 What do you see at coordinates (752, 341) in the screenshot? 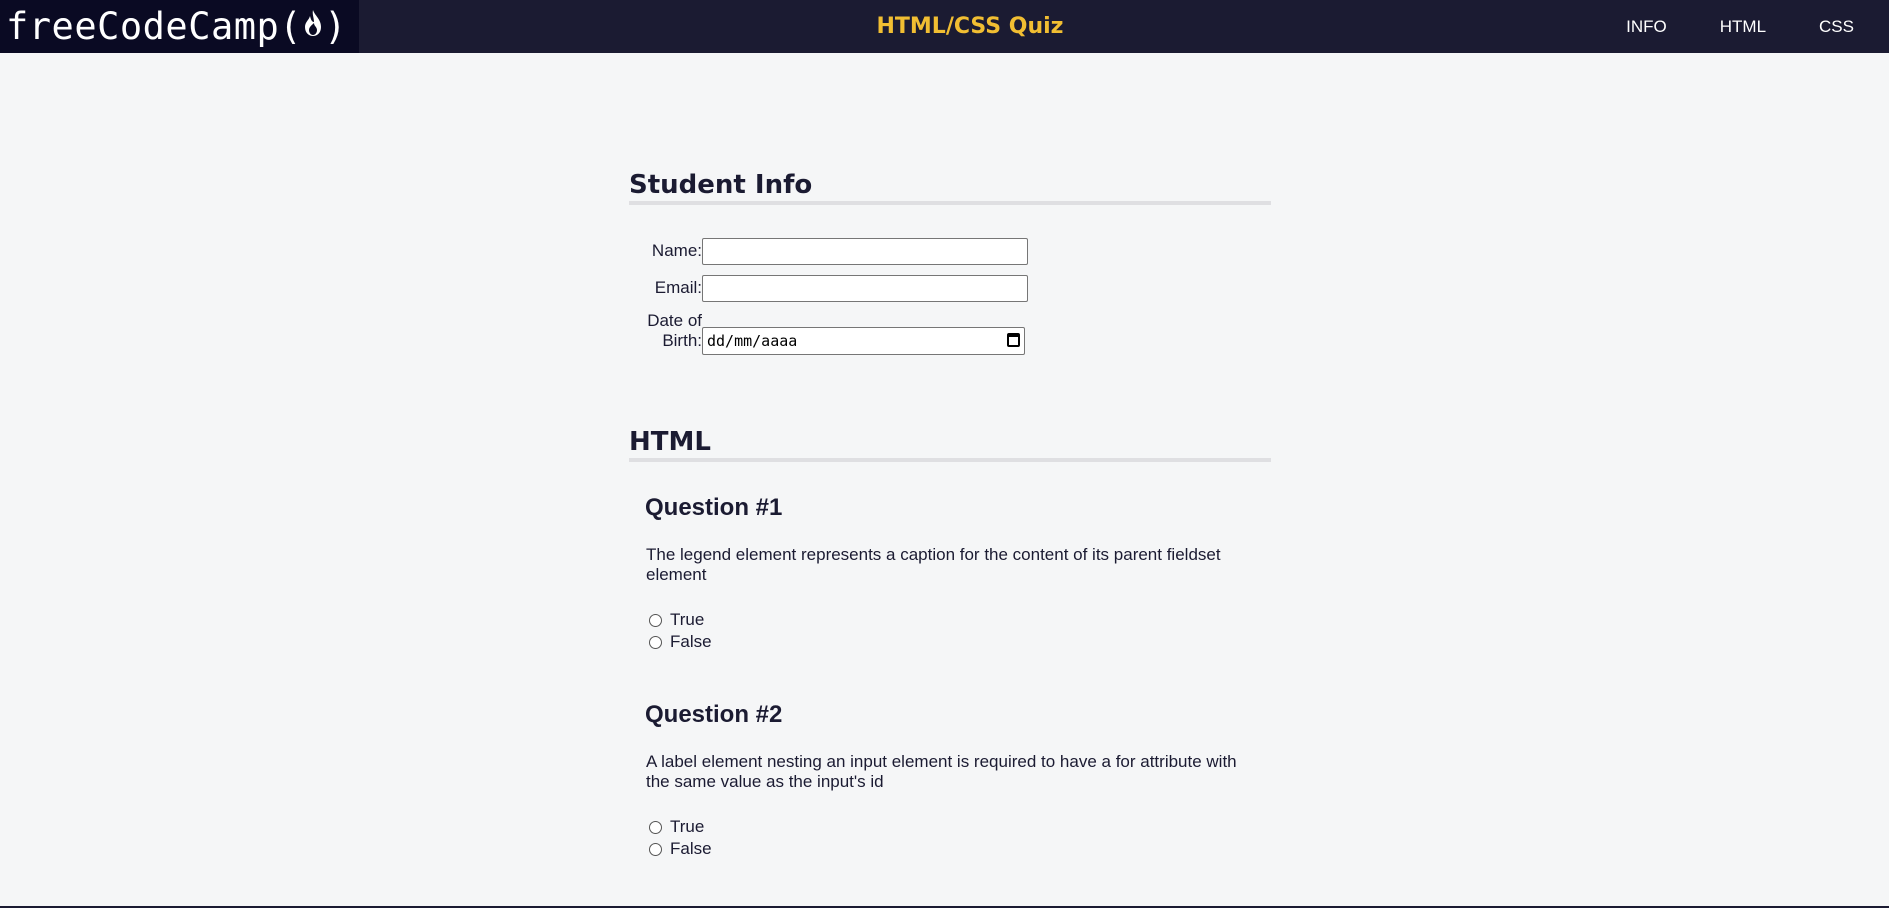
I see `dob-placeholder: dd/mm/aaaa` at bounding box center [752, 341].